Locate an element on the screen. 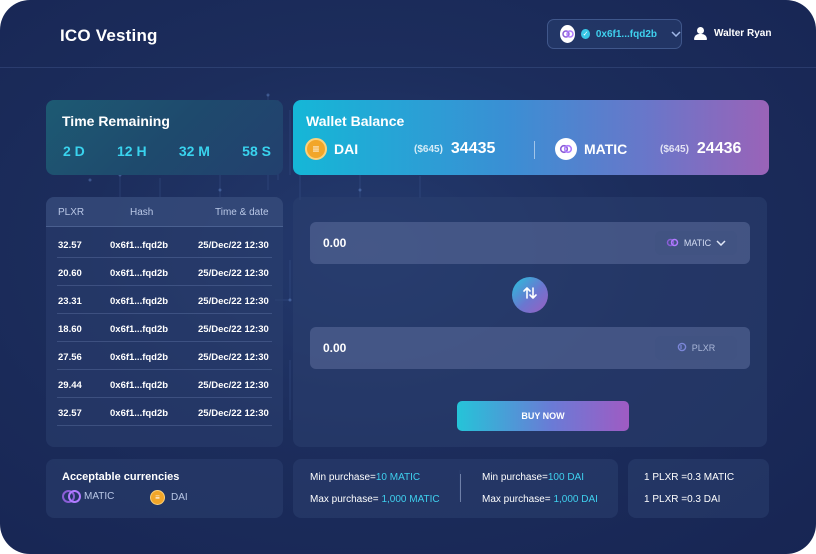  balance-dai: ≡ DAI is located at coordinates (331, 149).